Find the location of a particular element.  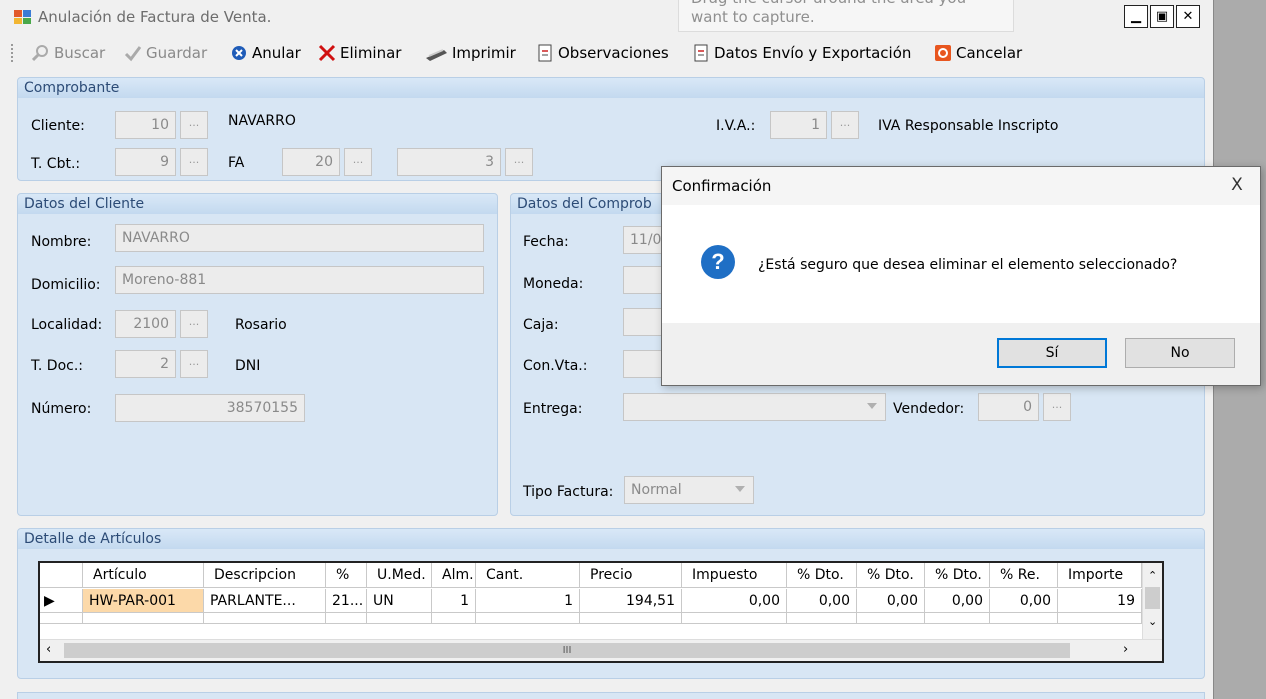

search-icon is located at coordinates (40, 53).